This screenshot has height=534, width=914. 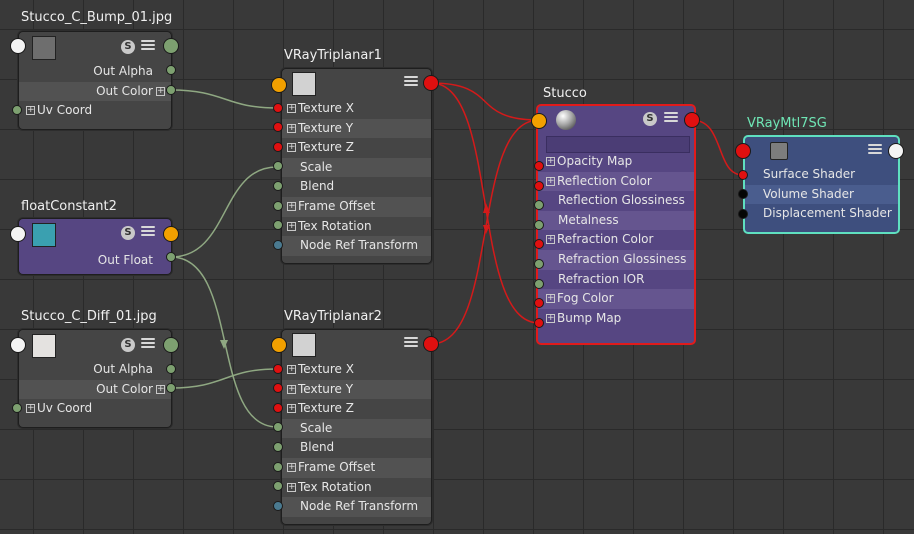 I want to click on port-row-texture-z: + Texture Z, so click(x=356, y=148).